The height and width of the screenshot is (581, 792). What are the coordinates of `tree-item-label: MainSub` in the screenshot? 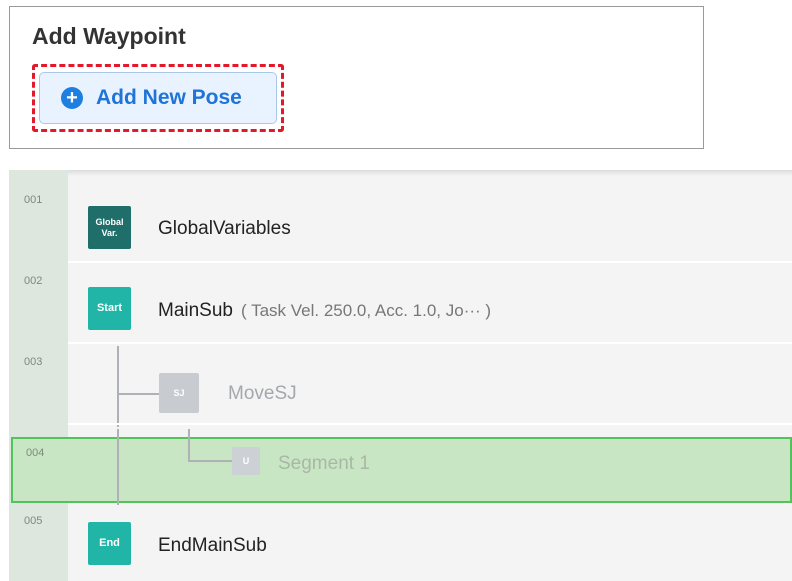 It's located at (195, 310).